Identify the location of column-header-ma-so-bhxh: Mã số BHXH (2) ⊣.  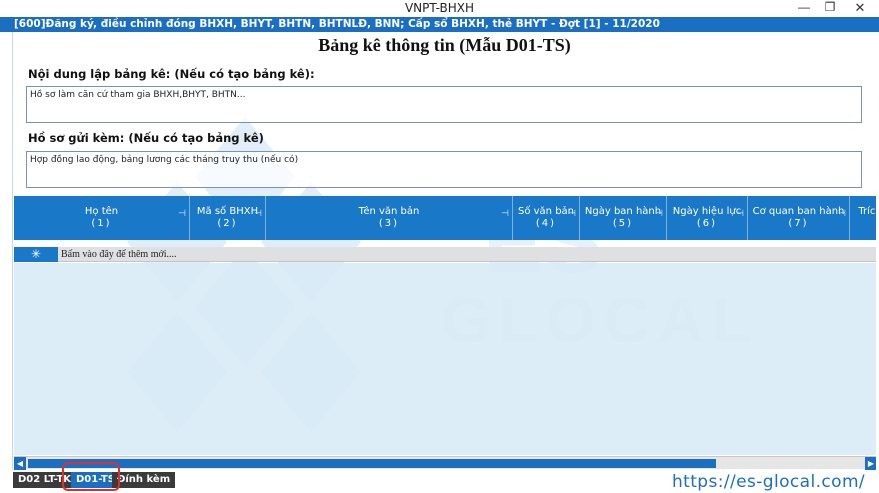
(228, 218).